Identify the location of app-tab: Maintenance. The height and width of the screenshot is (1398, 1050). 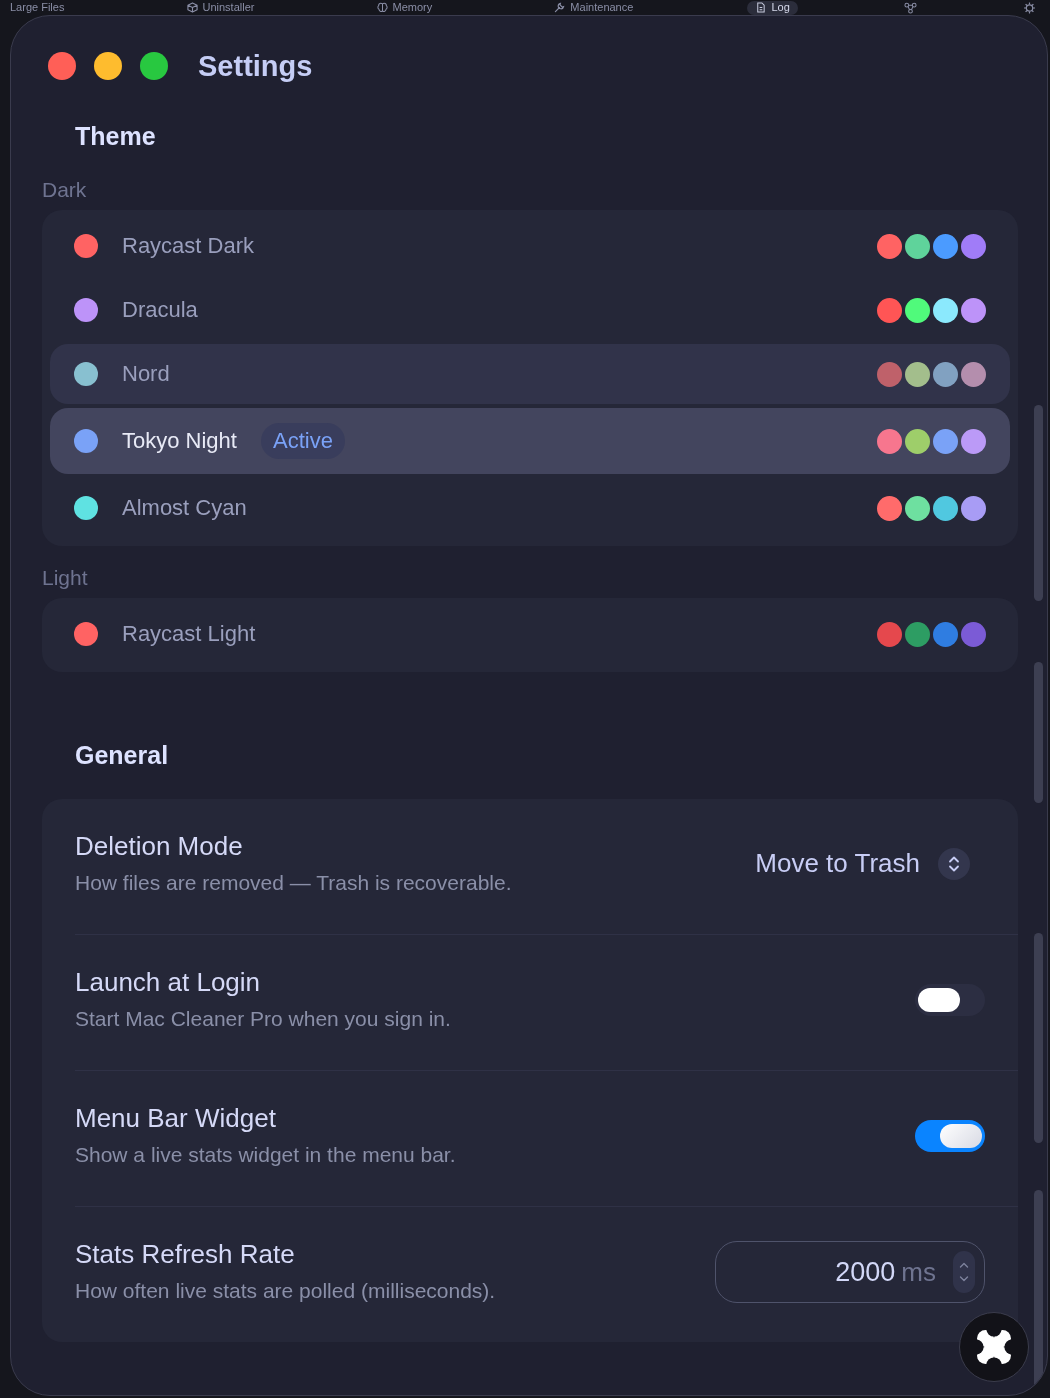
(594, 7).